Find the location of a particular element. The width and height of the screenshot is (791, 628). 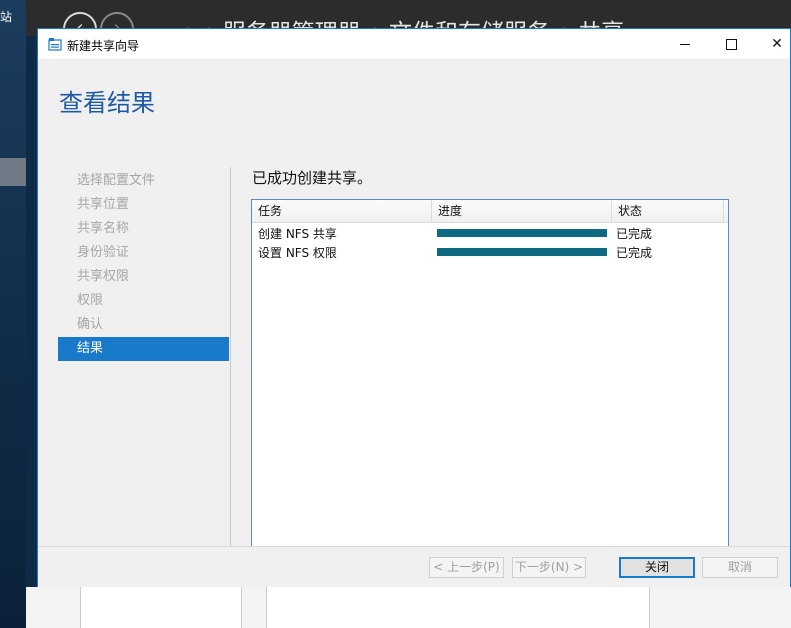

pane-divider is located at coordinates (230, 360).